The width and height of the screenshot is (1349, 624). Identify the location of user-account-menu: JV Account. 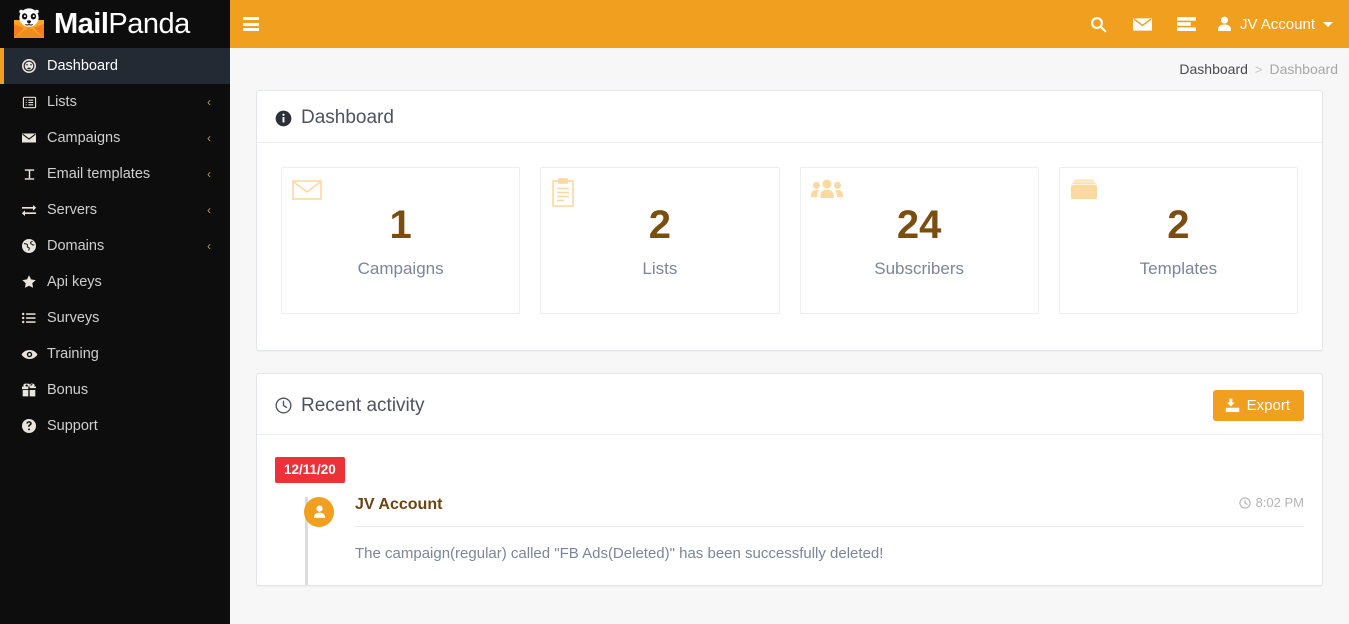
(1279, 24).